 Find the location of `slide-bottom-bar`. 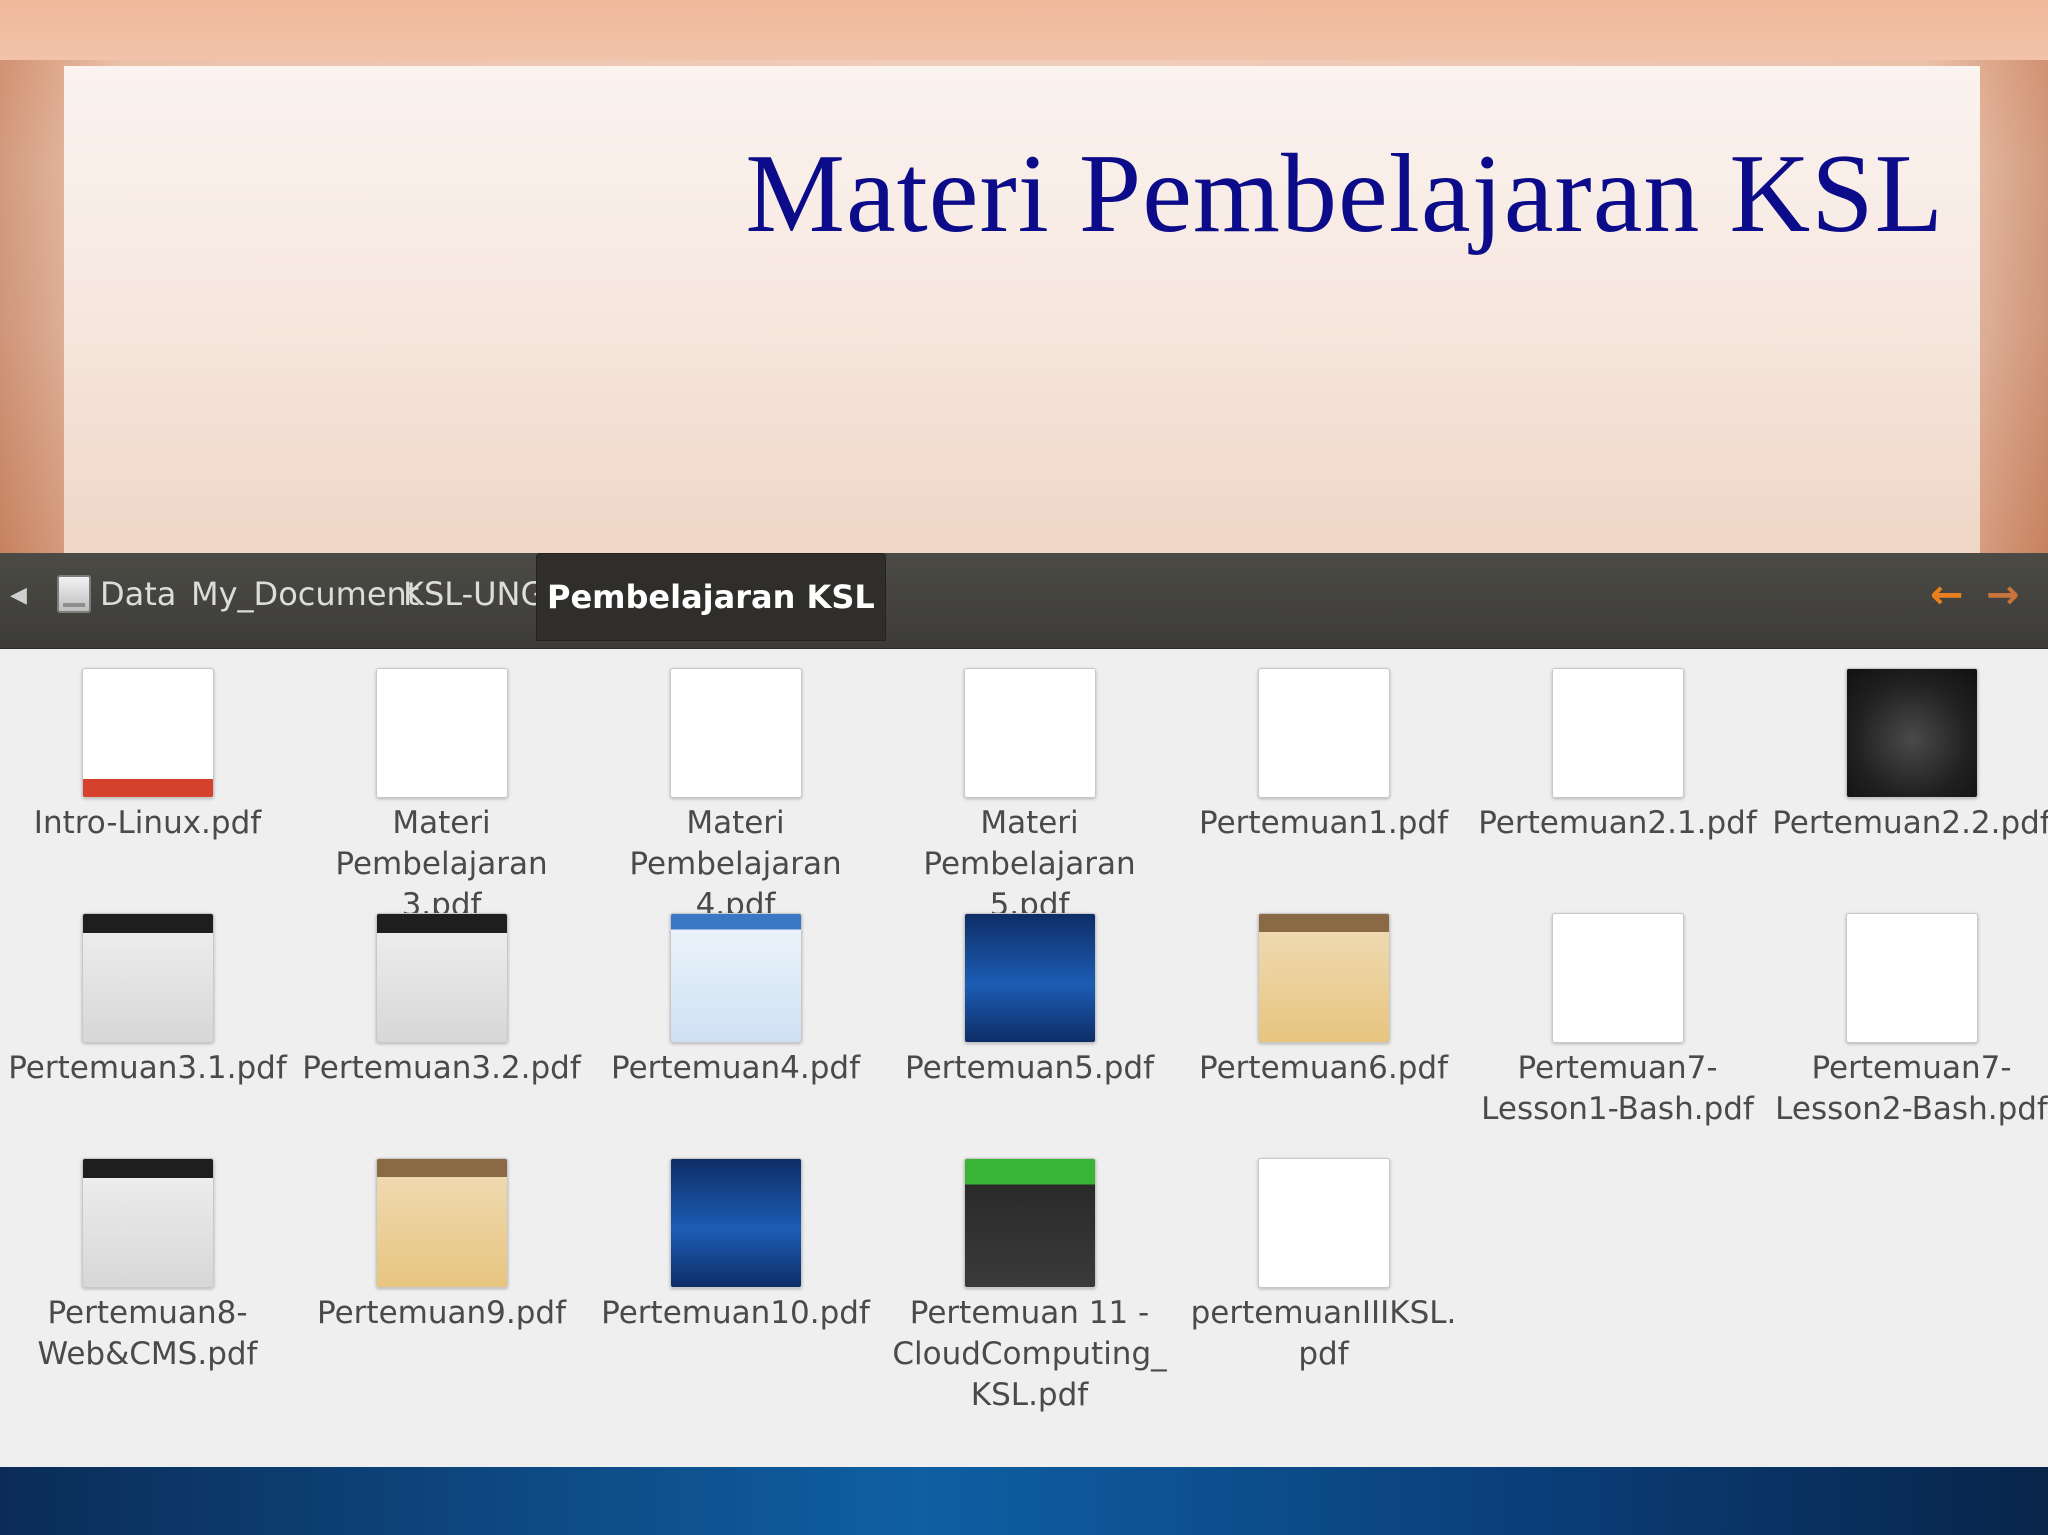

slide-bottom-bar is located at coordinates (1024, 1501).